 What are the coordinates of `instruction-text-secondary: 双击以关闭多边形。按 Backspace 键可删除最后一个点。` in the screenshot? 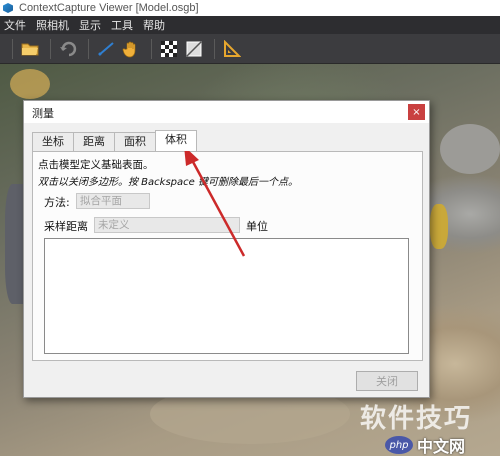 It's located at (168, 182).